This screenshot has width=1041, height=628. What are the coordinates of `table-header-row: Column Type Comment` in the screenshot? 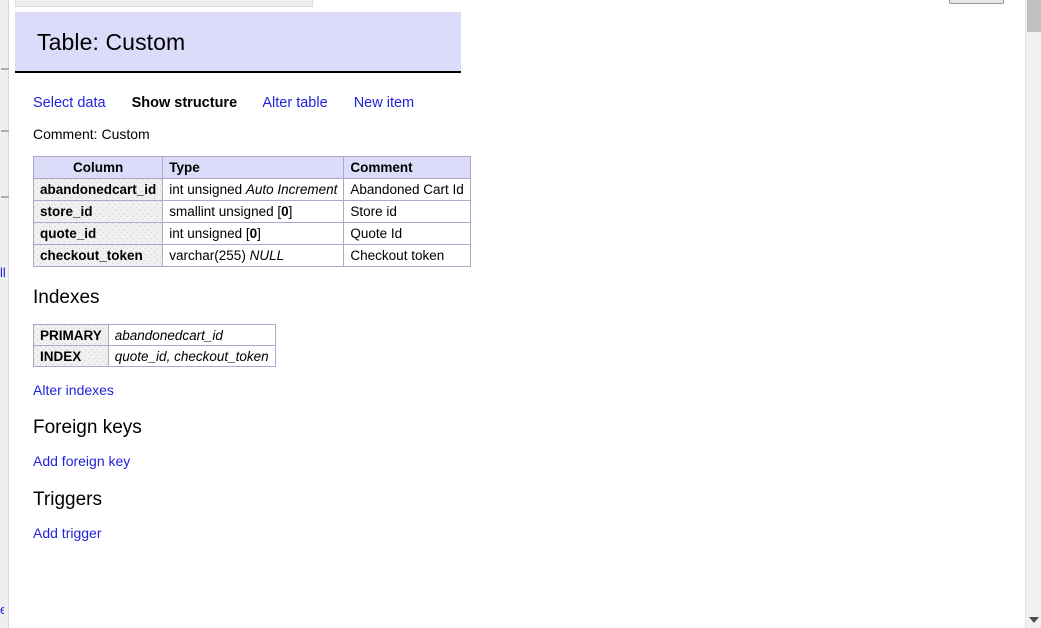 It's located at (251, 167).